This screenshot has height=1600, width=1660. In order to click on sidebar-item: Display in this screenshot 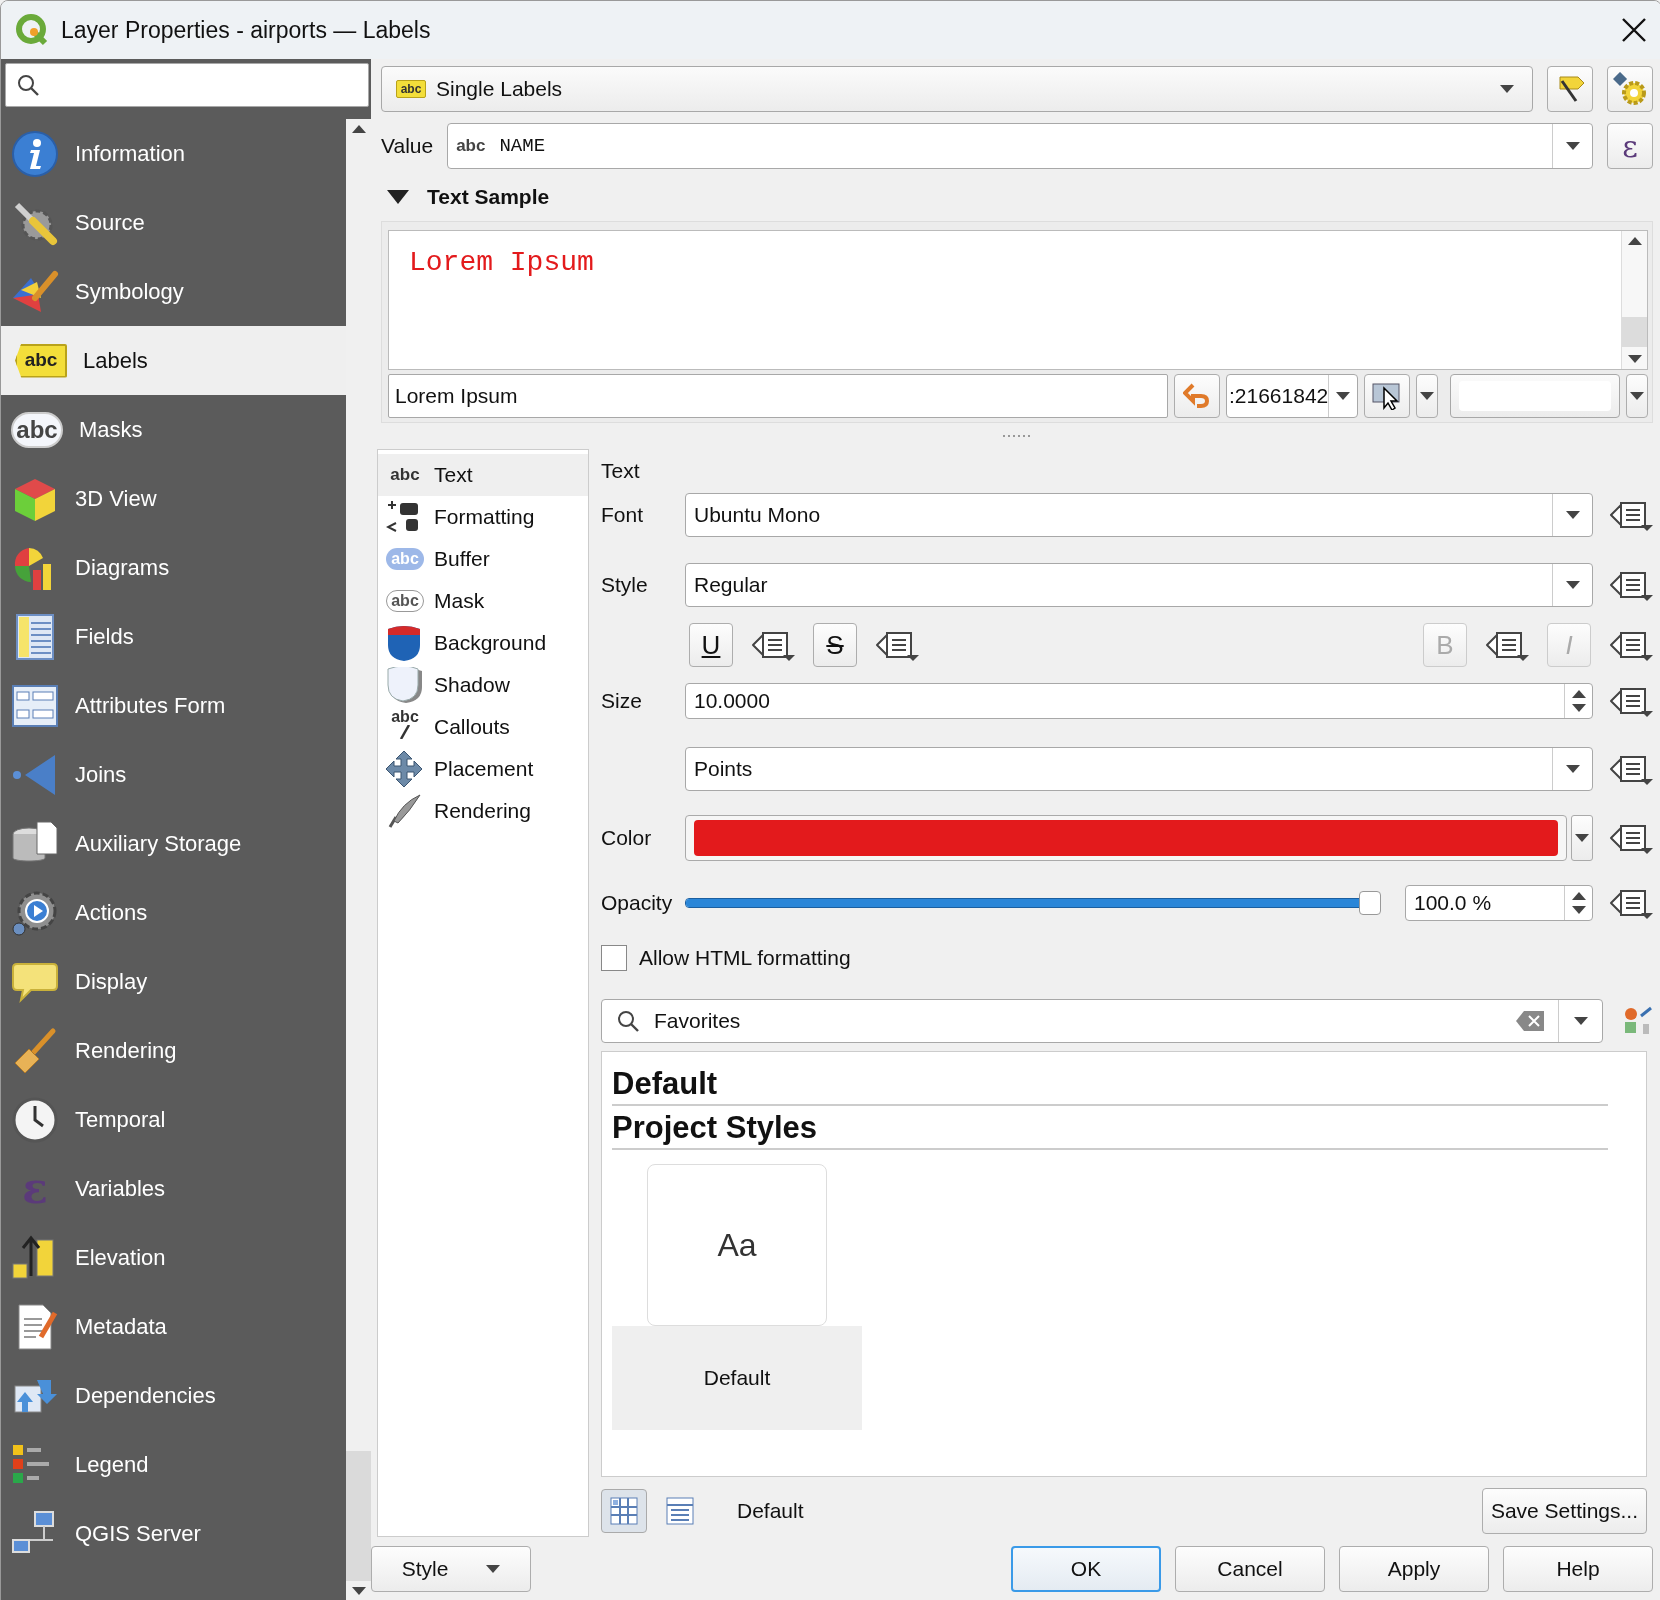, I will do `click(173, 981)`.